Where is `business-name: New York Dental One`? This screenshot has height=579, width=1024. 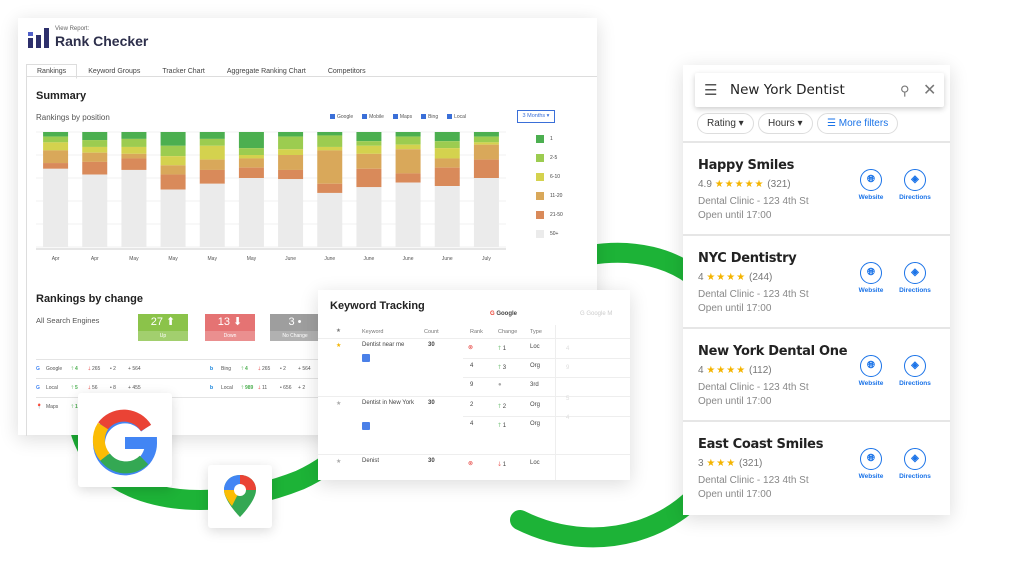
business-name: New York Dental One is located at coordinates (773, 351).